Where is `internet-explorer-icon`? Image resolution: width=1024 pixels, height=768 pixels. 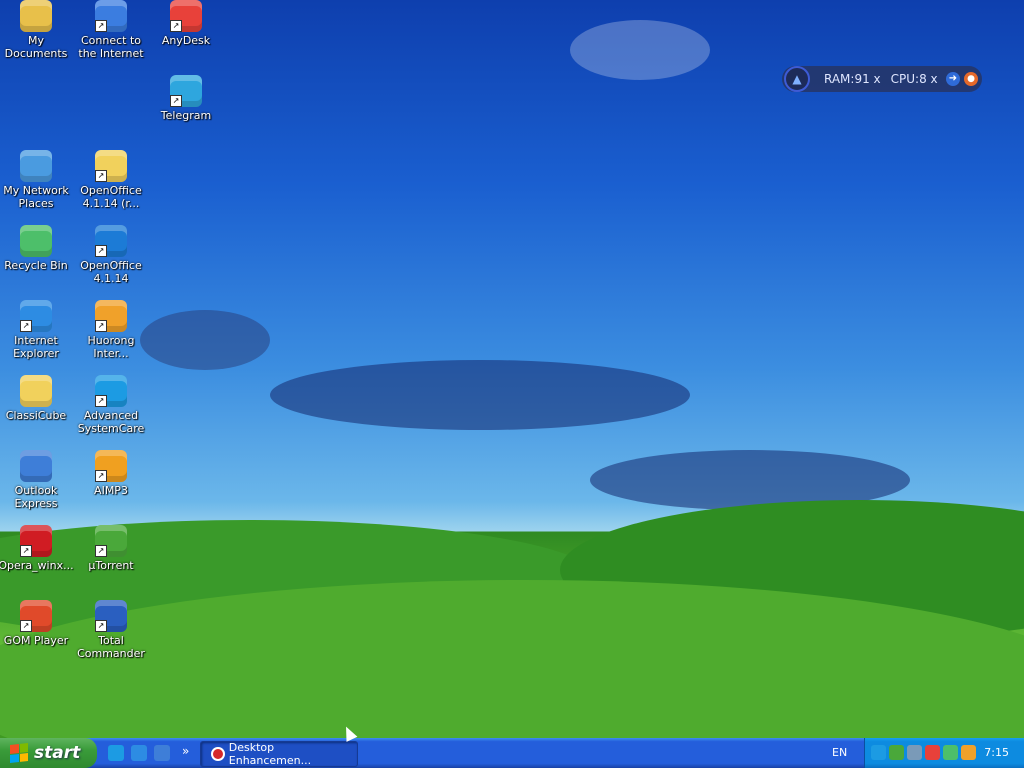 internet-explorer-icon is located at coordinates (139, 753).